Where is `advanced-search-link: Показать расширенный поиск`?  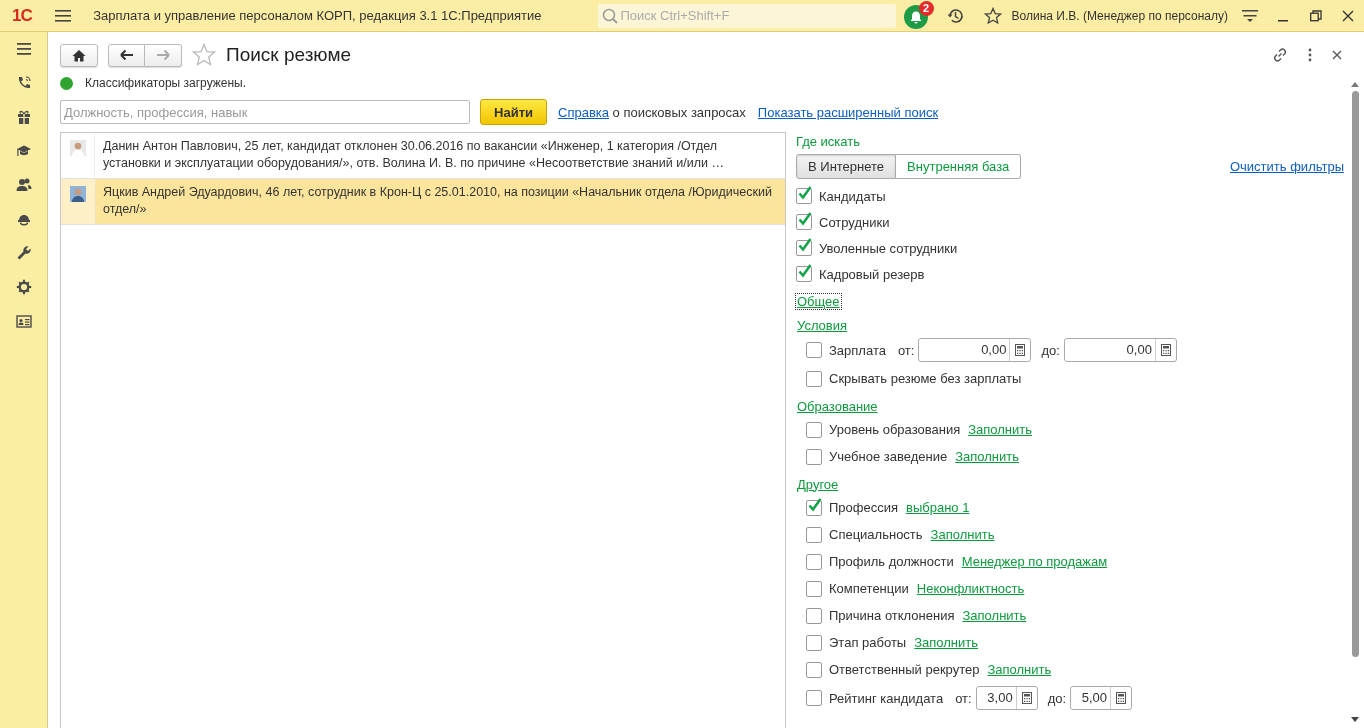 advanced-search-link: Показать расширенный поиск is located at coordinates (848, 112).